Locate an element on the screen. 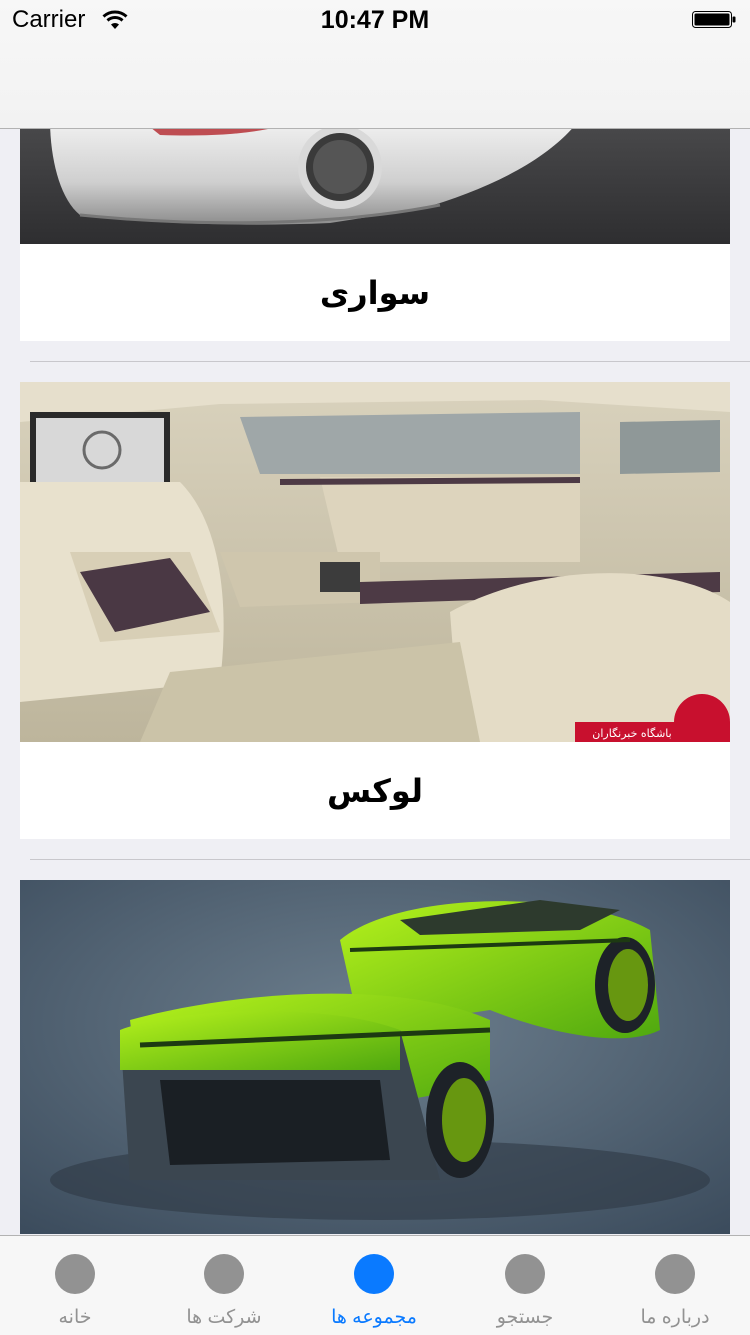  home-tab-icon is located at coordinates (75, 1274).